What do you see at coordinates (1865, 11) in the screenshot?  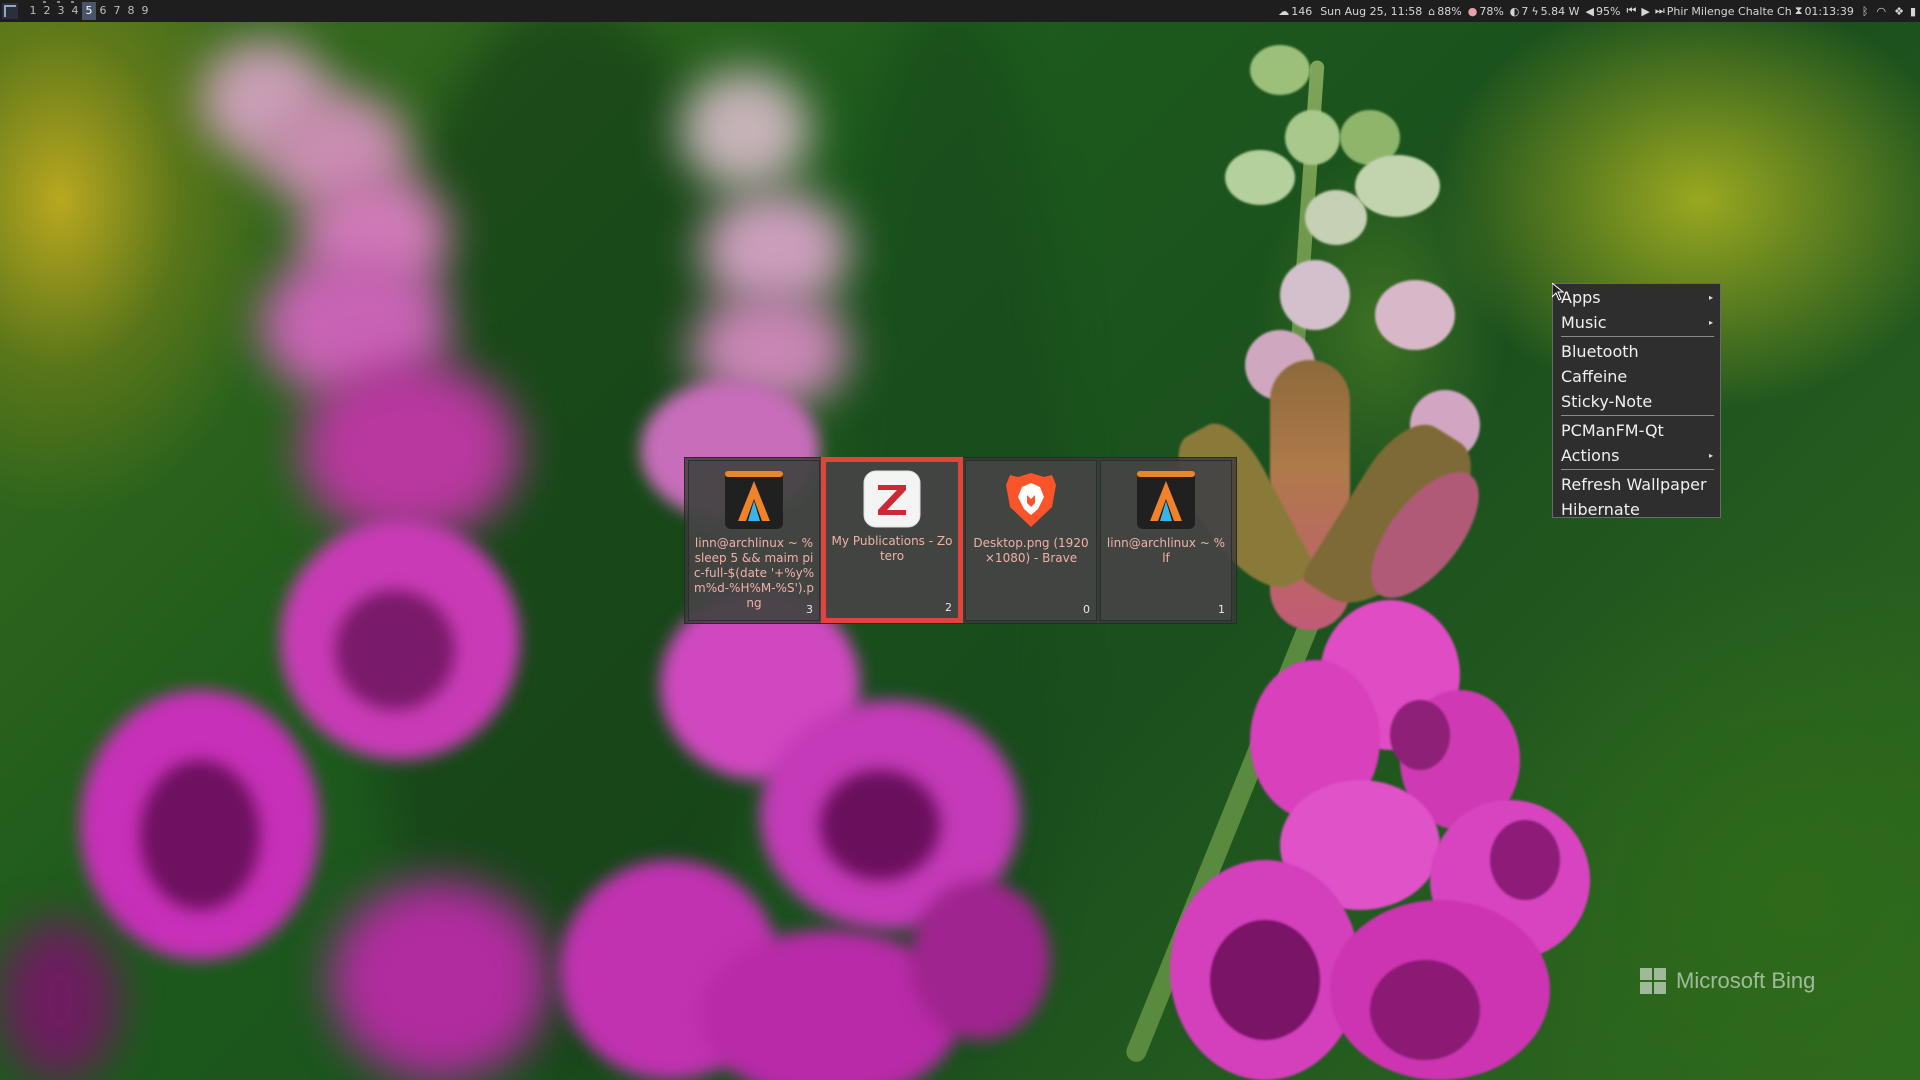 I see `bluetooth-icon: ᛒ` at bounding box center [1865, 11].